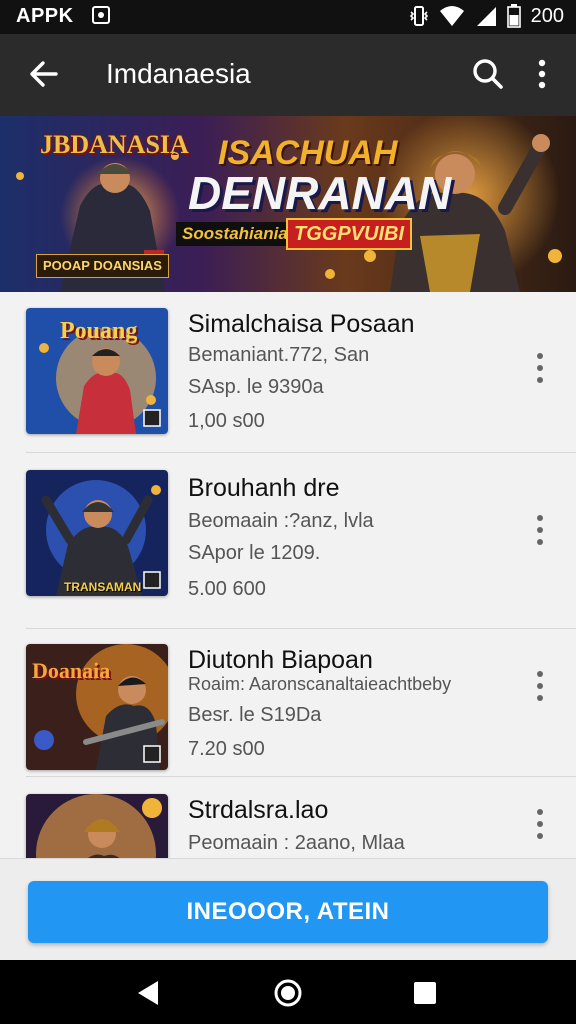  Describe the element at coordinates (418, 16) in the screenshot. I see `vibrate-icon` at that location.